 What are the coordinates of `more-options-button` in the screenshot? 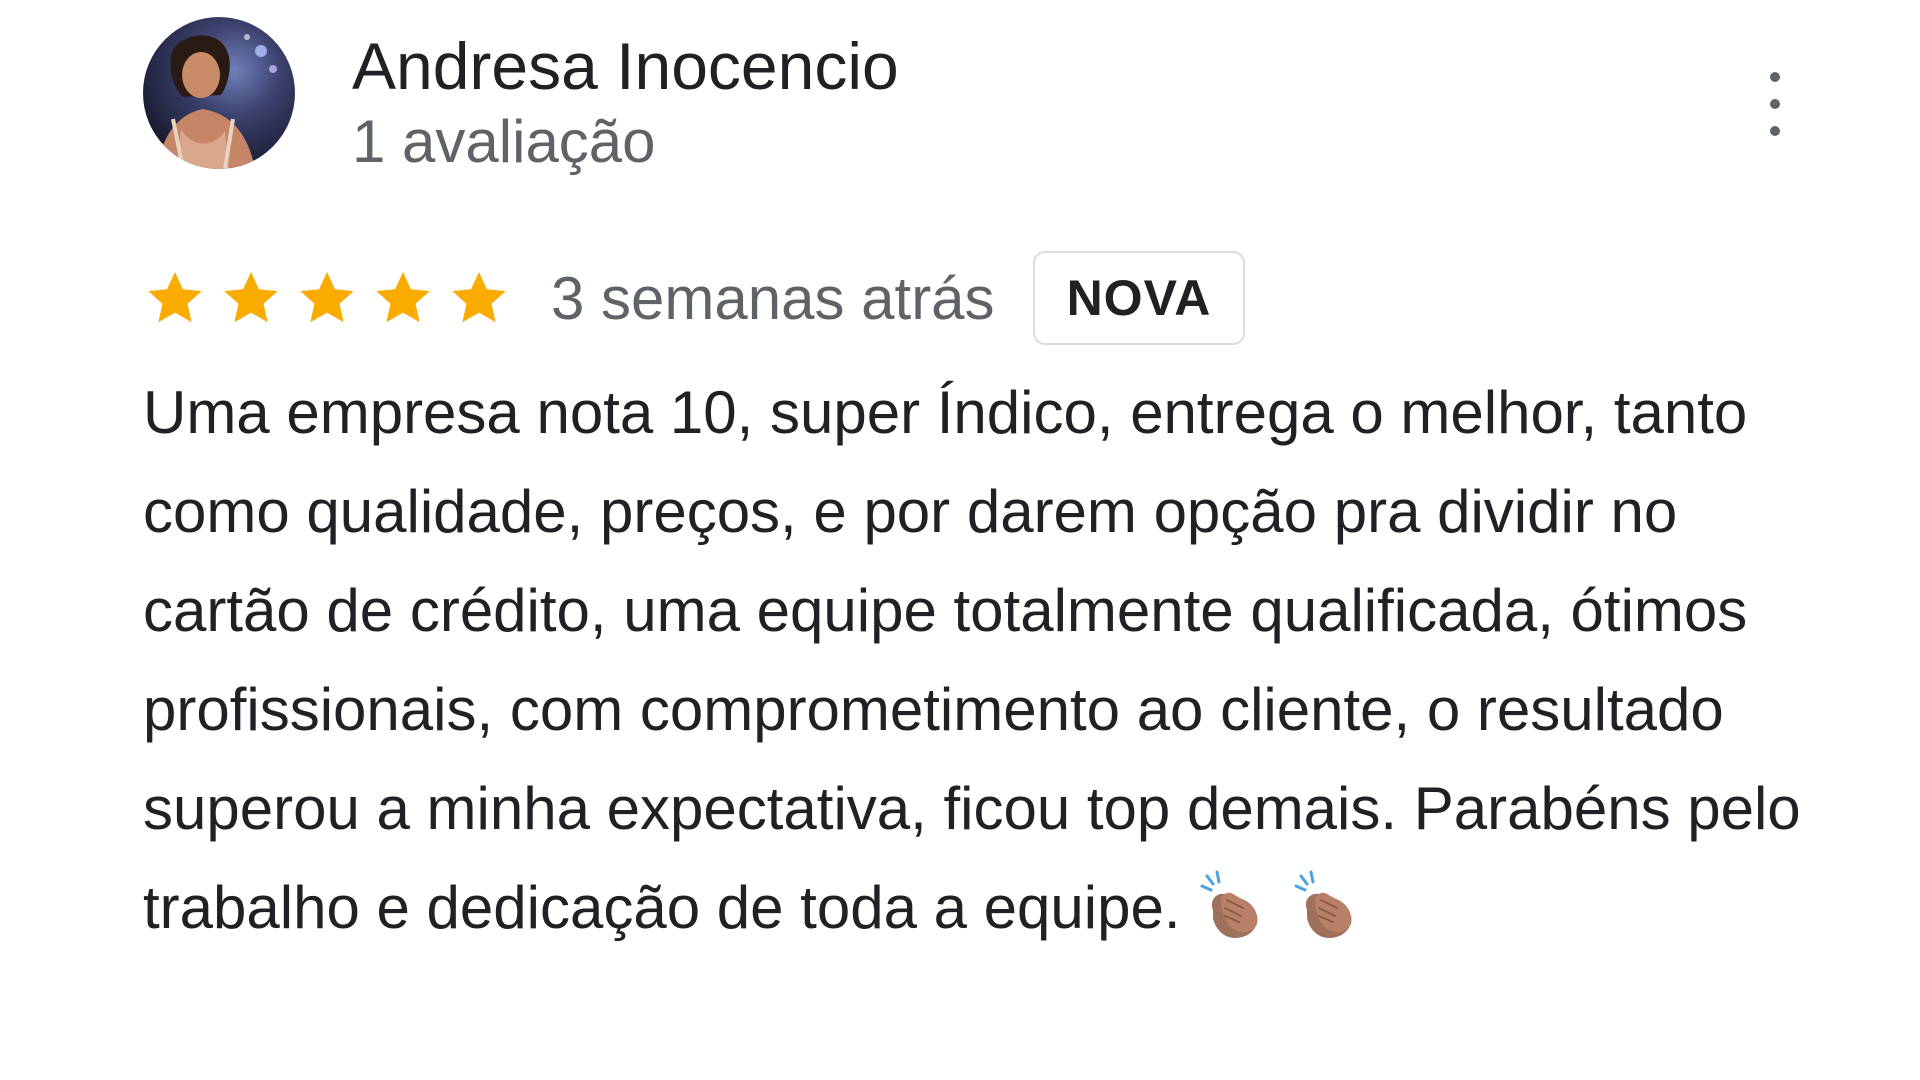 It's located at (1775, 104).